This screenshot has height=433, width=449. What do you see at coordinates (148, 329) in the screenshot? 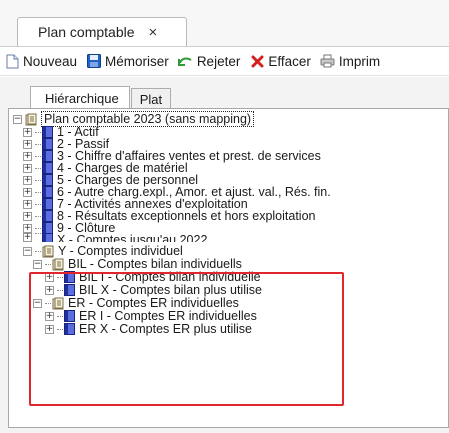
I see `tree-item-er-x: + ER X - Comptes ER plus utilise` at bounding box center [148, 329].